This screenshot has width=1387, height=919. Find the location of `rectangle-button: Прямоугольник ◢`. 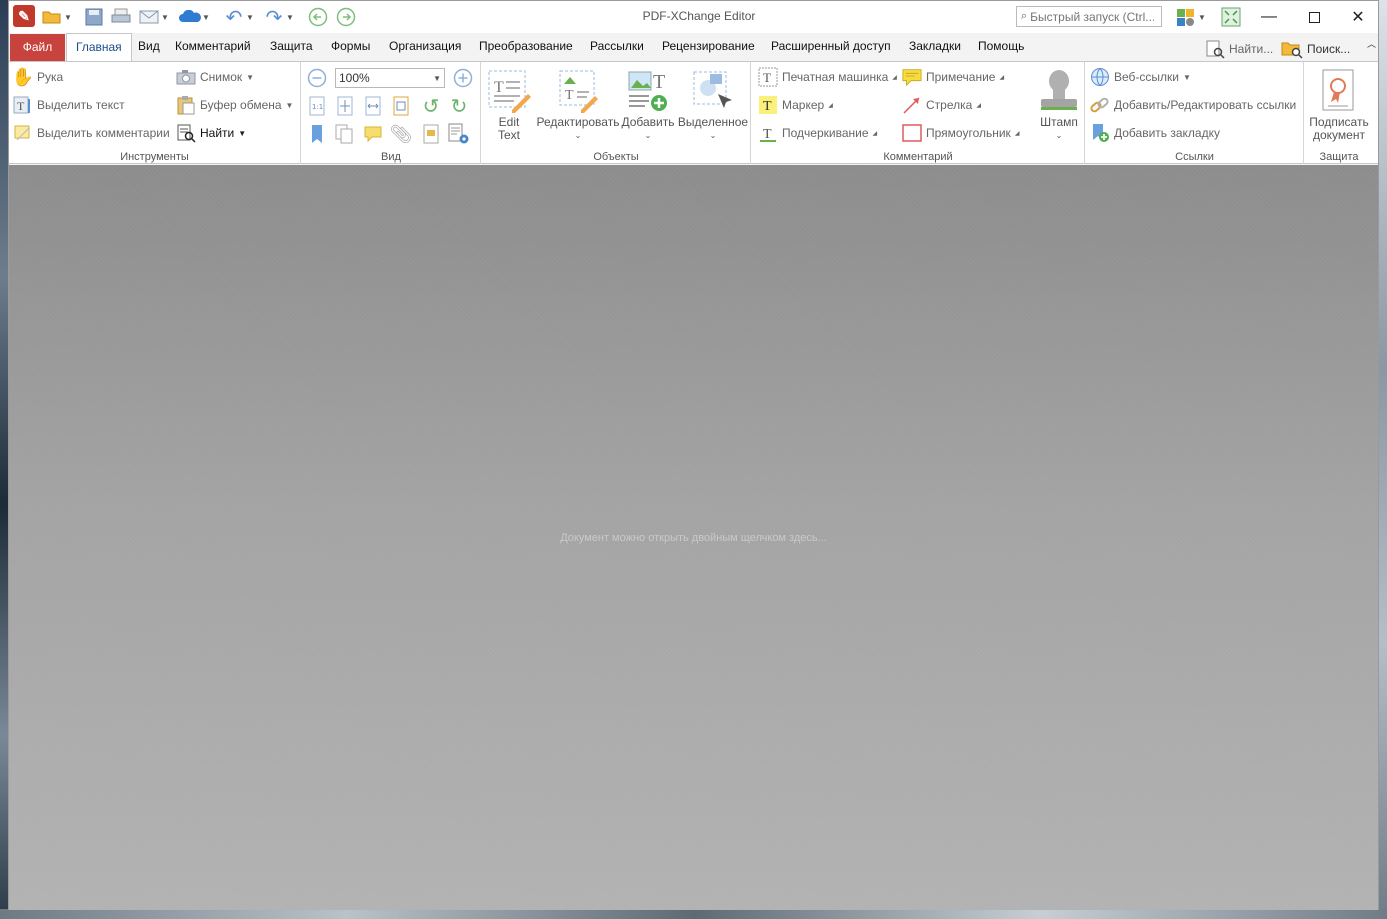

rectangle-button: Прямоугольник ◢ is located at coordinates (960, 133).